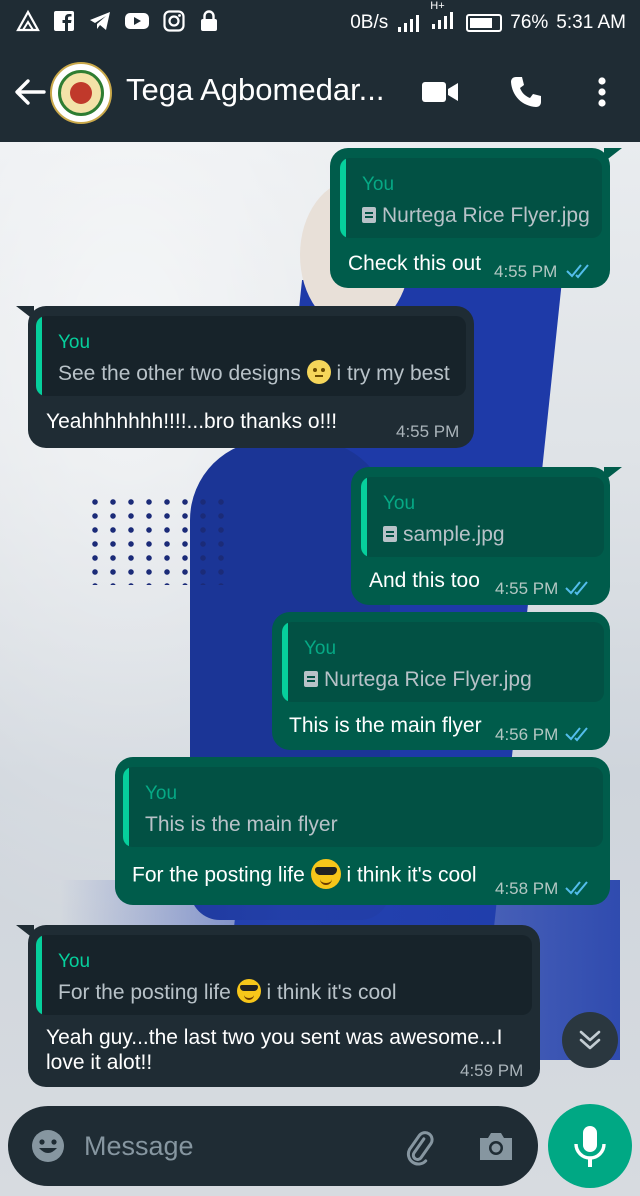  Describe the element at coordinates (179, 373) in the screenshot. I see `quote-text-start: See the other two designs` at that location.